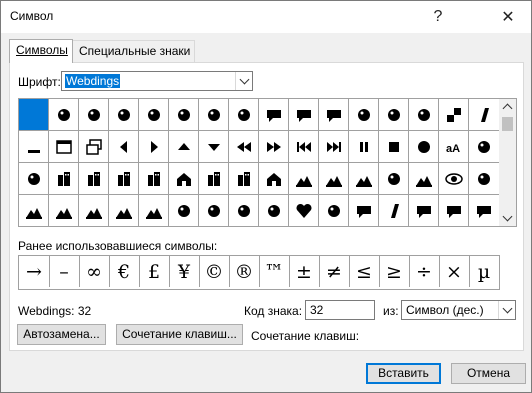 This screenshot has height=393, width=532. What do you see at coordinates (484, 271) in the screenshot?
I see `recent-symbol-cell: µ` at bounding box center [484, 271].